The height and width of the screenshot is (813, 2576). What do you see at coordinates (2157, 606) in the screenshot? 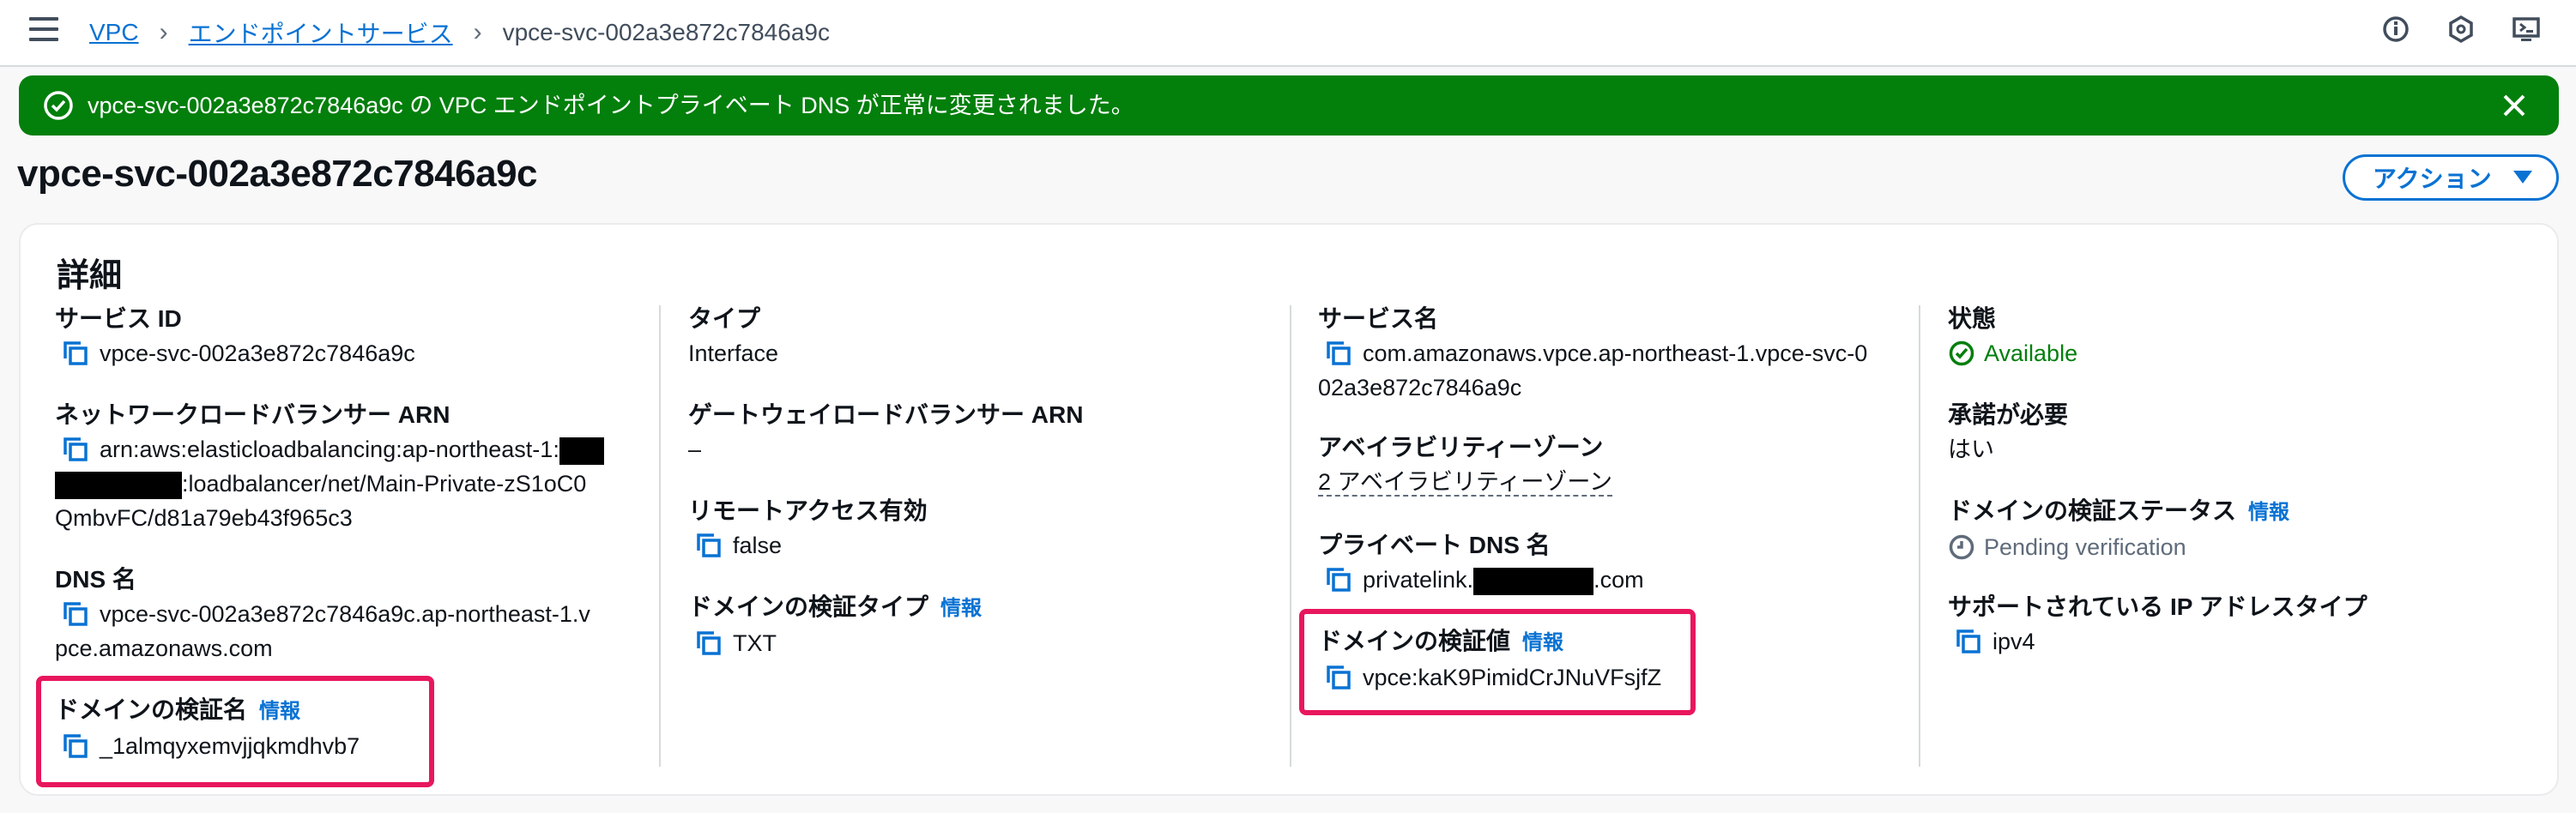
I see `supported-ip-type-label: サポートされている IP アドレスタイプ` at bounding box center [2157, 606].